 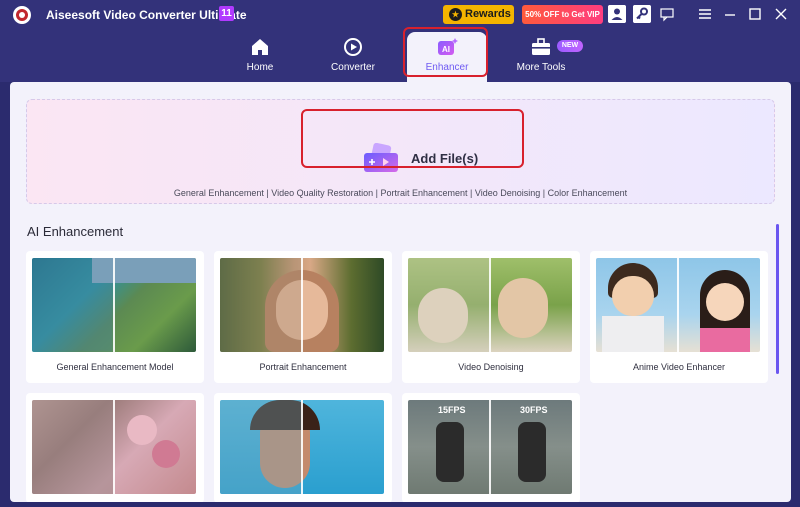 I want to click on key-icon, so click(x=642, y=14).